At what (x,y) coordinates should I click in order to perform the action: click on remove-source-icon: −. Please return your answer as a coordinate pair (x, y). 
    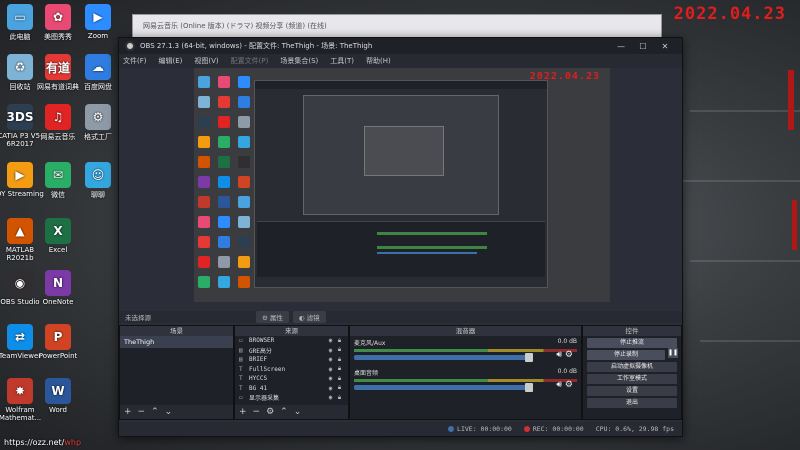
    Looking at the image, I should click on (257, 412).